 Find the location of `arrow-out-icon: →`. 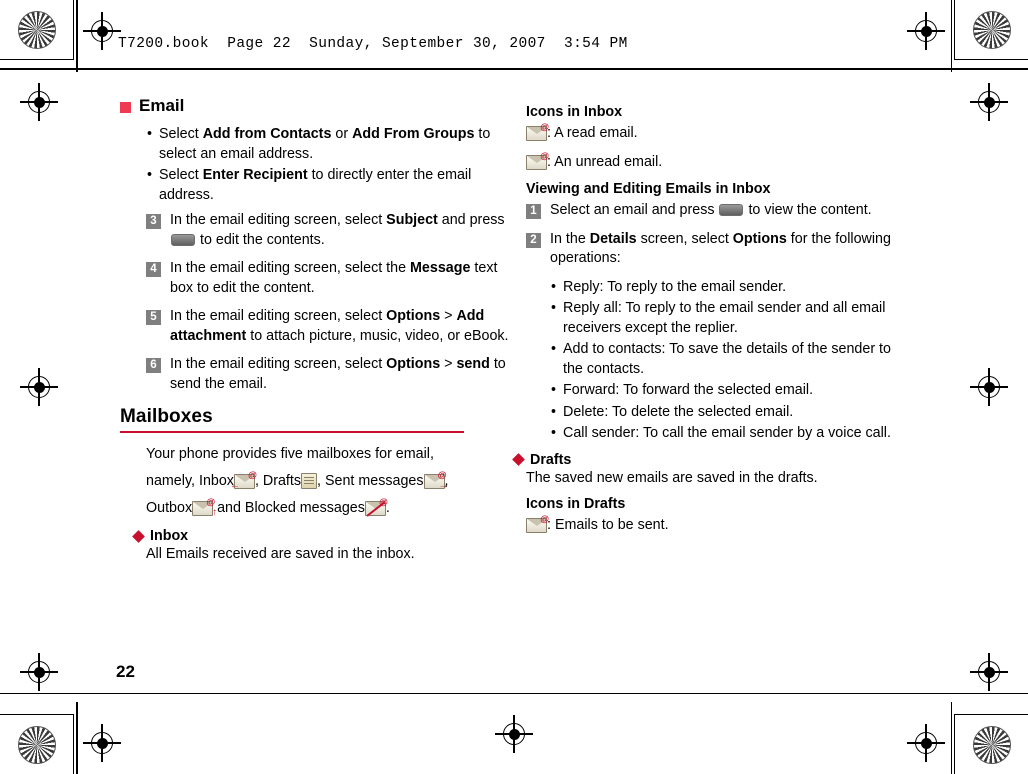

arrow-out-icon: → is located at coordinates (443, 485).